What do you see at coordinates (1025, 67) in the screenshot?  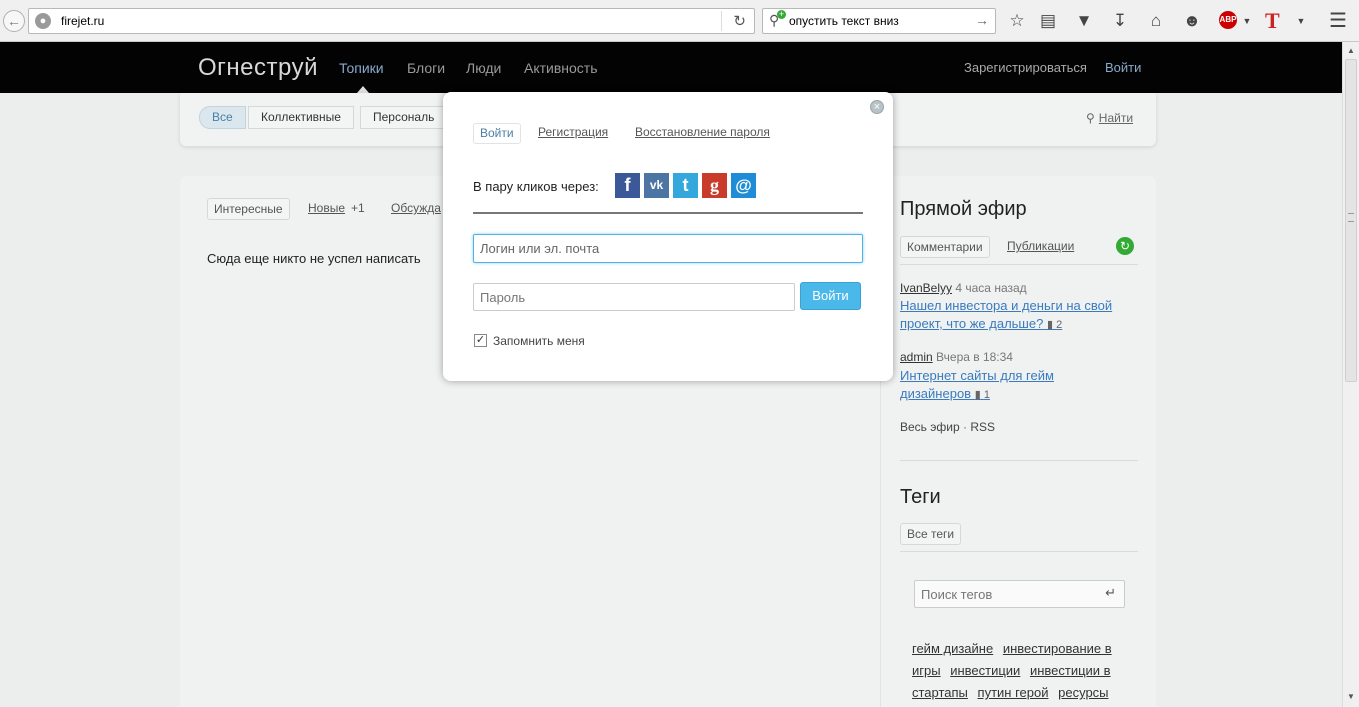 I see `register-link: Зарегистрироваться` at bounding box center [1025, 67].